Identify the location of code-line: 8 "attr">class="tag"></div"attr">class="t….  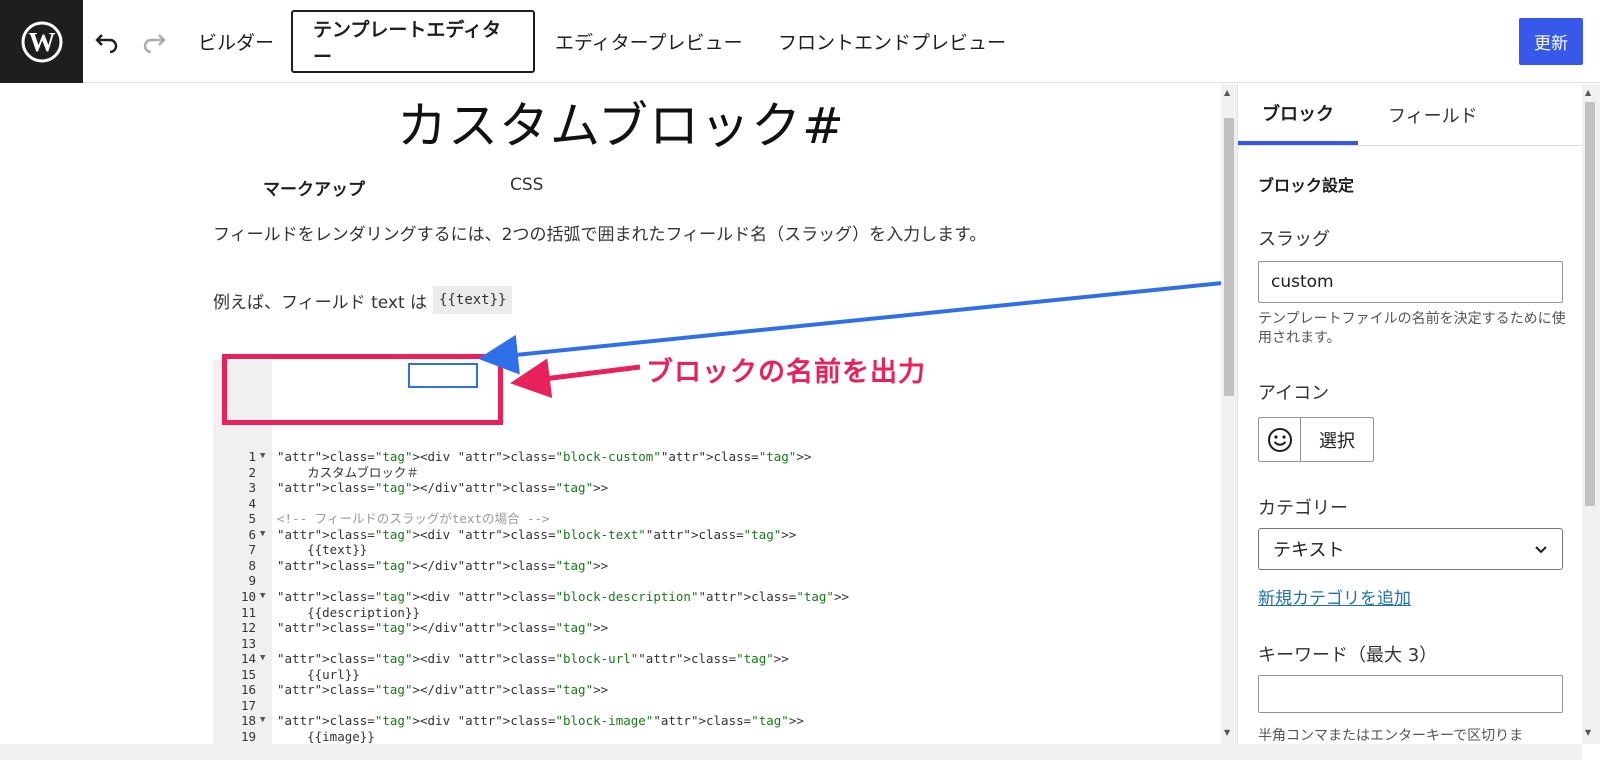
(669, 566).